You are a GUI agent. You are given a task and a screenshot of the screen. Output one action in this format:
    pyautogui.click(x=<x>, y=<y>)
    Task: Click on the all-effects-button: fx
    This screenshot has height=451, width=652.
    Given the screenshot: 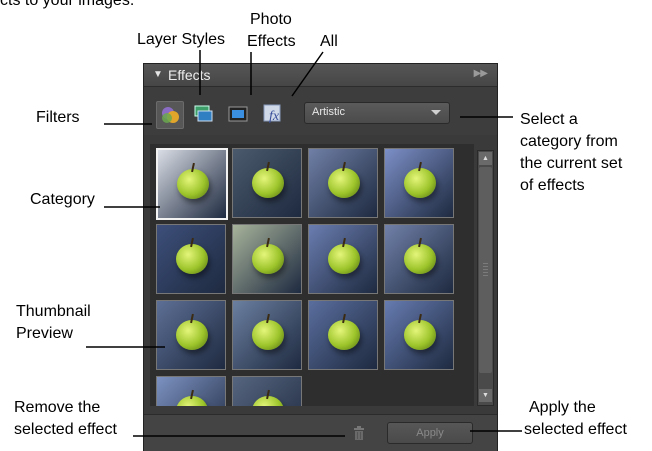 What is the action you would take?
    pyautogui.click(x=273, y=114)
    